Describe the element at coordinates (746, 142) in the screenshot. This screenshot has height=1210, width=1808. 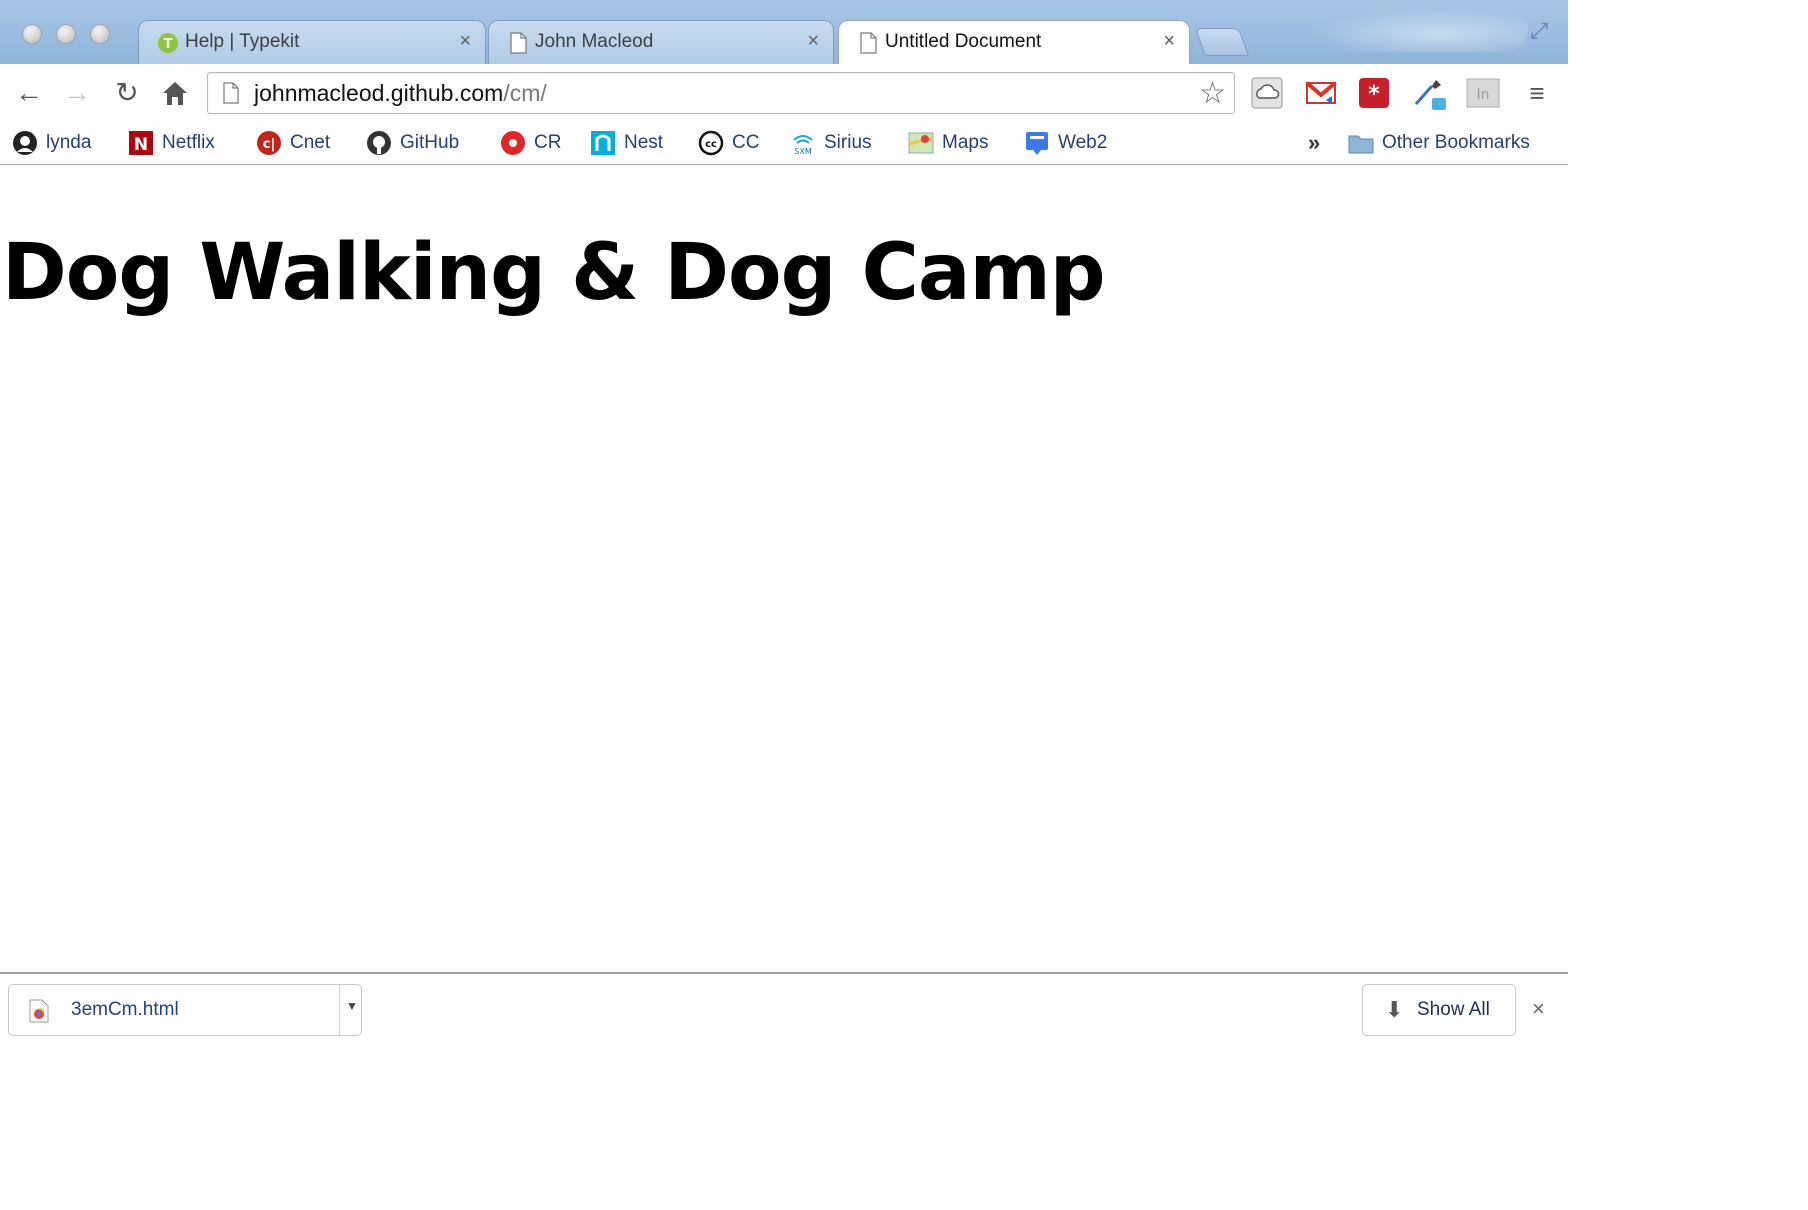
I see `bookmark-label: CC` at that location.